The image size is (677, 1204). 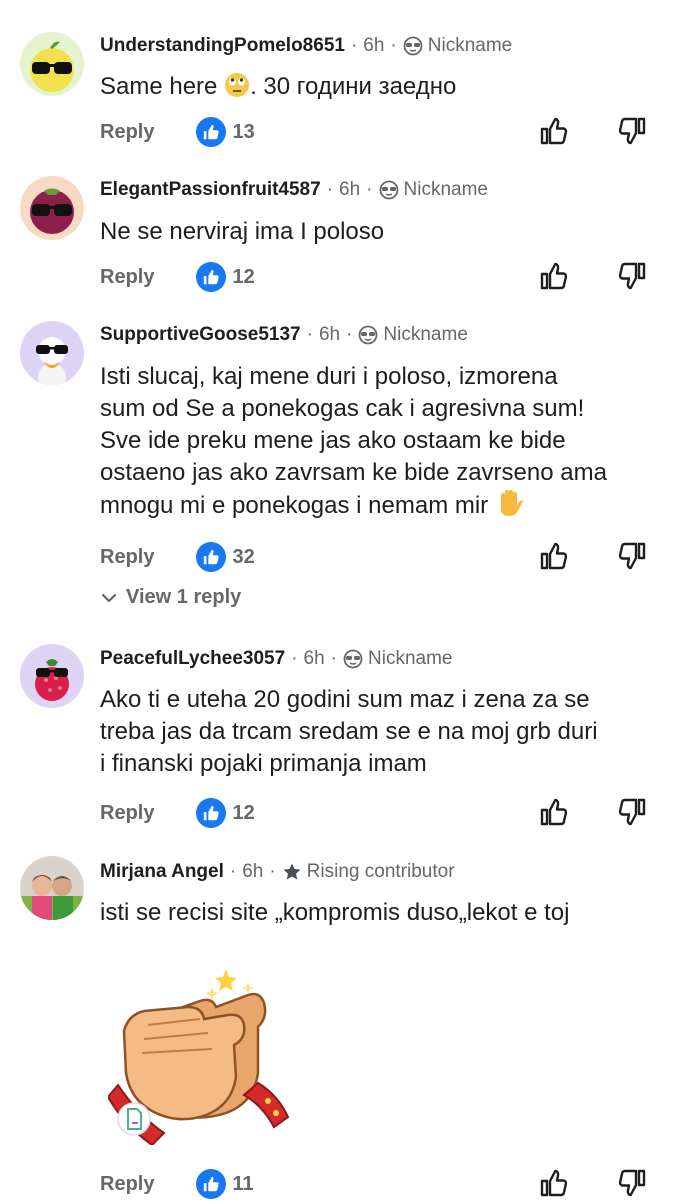 What do you see at coordinates (382, 89) in the screenshot?
I see `comment-text: Same here . 30 години заедно` at bounding box center [382, 89].